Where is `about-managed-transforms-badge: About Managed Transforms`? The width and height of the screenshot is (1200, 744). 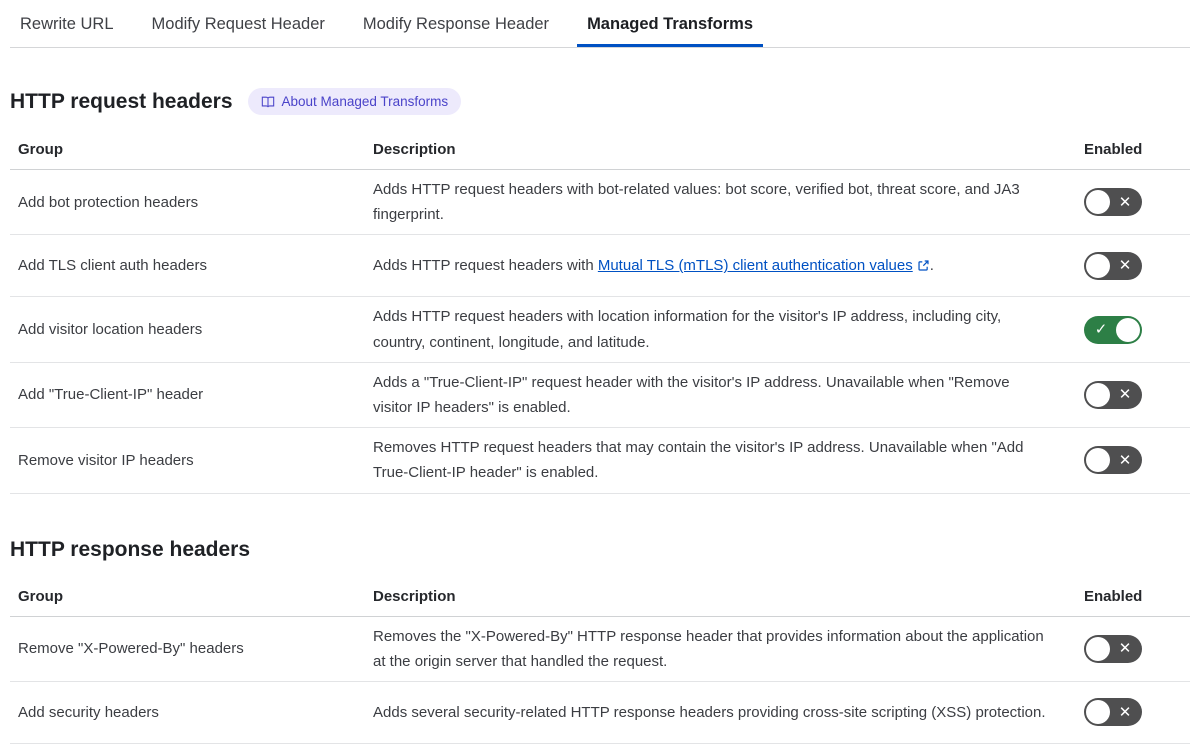
about-managed-transforms-badge: About Managed Transforms is located at coordinates (354, 101).